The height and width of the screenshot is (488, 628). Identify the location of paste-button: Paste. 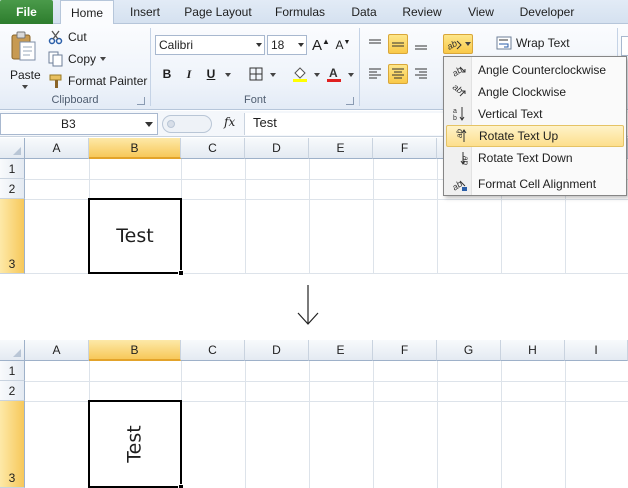
(24, 58).